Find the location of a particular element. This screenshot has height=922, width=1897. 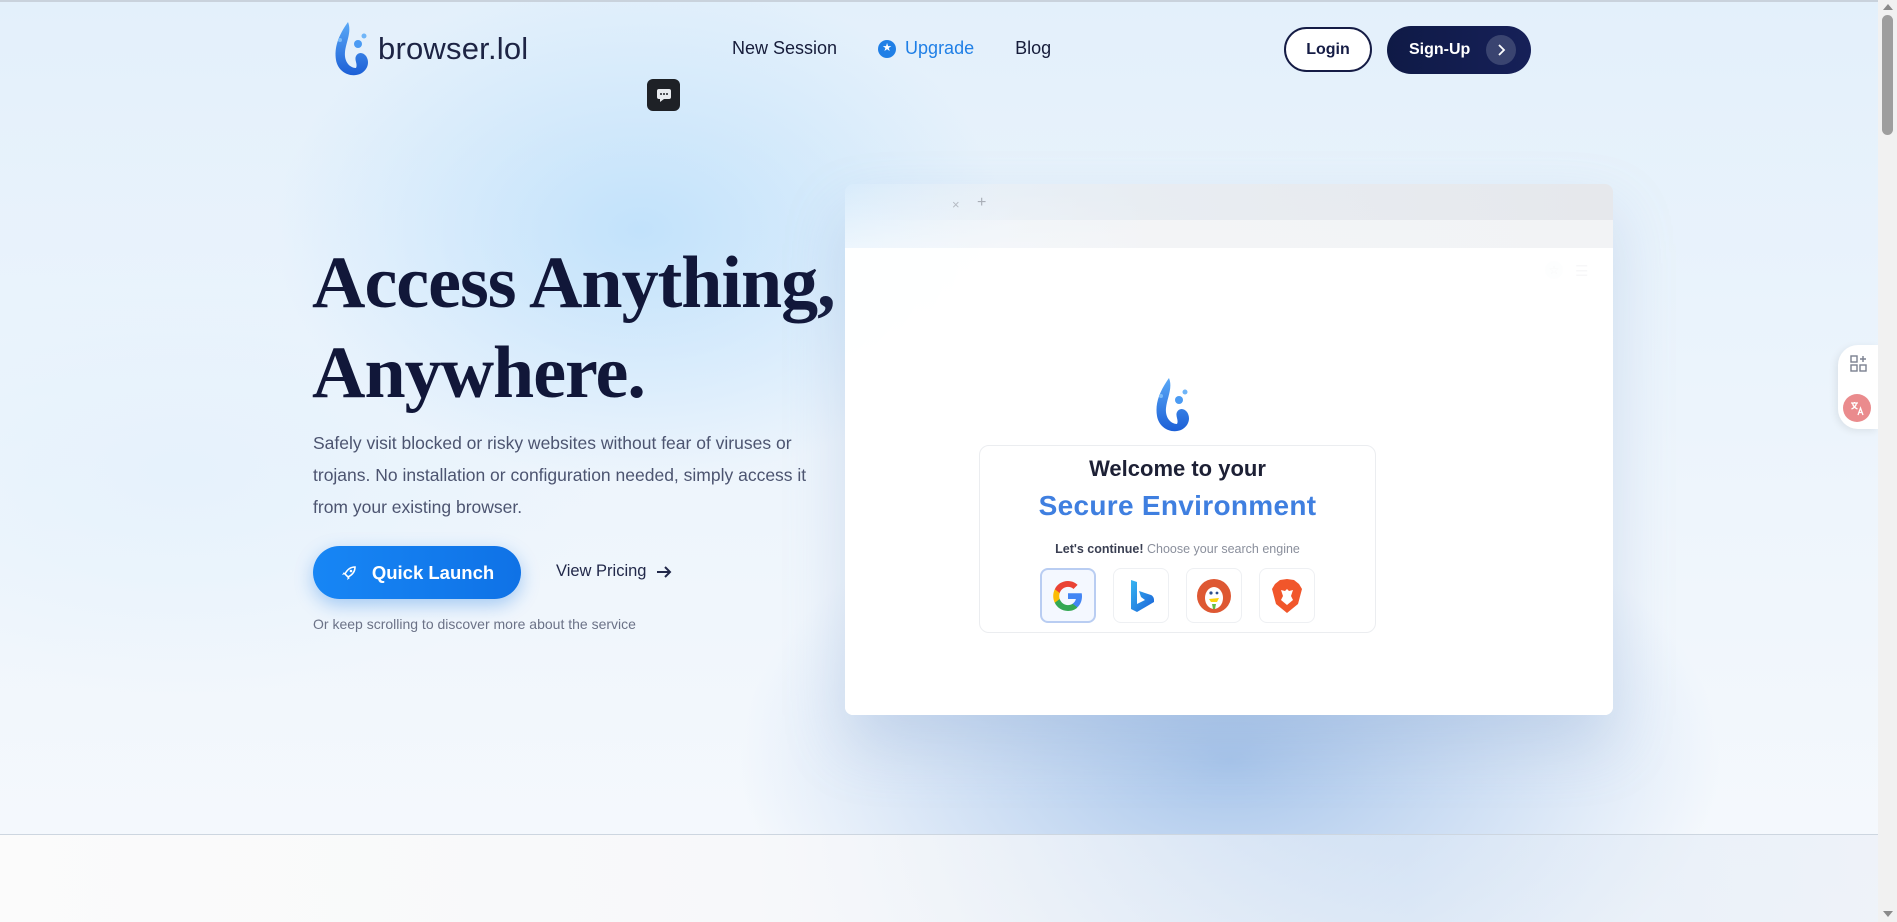

nav-new-session: New Session is located at coordinates (784, 48).